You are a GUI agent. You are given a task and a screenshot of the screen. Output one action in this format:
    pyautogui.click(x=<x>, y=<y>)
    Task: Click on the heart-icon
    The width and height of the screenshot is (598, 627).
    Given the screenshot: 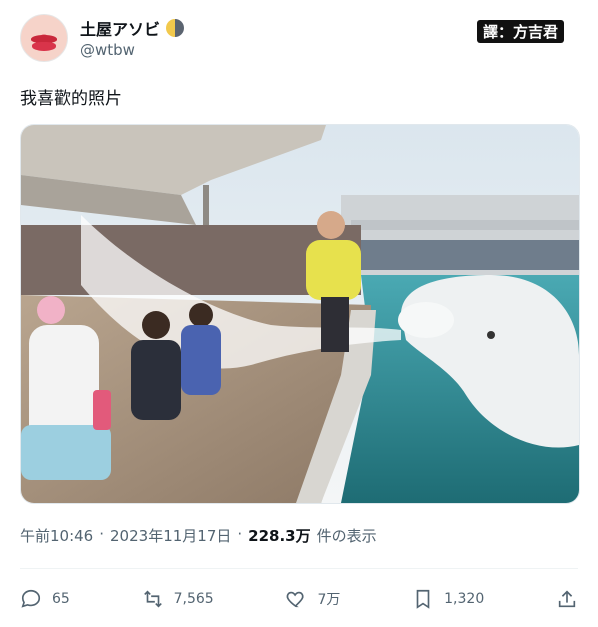 What is the action you would take?
    pyautogui.click(x=296, y=599)
    